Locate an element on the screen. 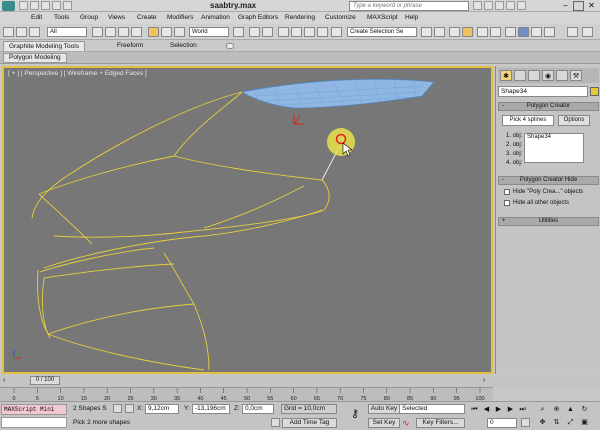 This screenshot has width=600, height=430. toolbar-overflow-icon is located at coordinates (587, 32).